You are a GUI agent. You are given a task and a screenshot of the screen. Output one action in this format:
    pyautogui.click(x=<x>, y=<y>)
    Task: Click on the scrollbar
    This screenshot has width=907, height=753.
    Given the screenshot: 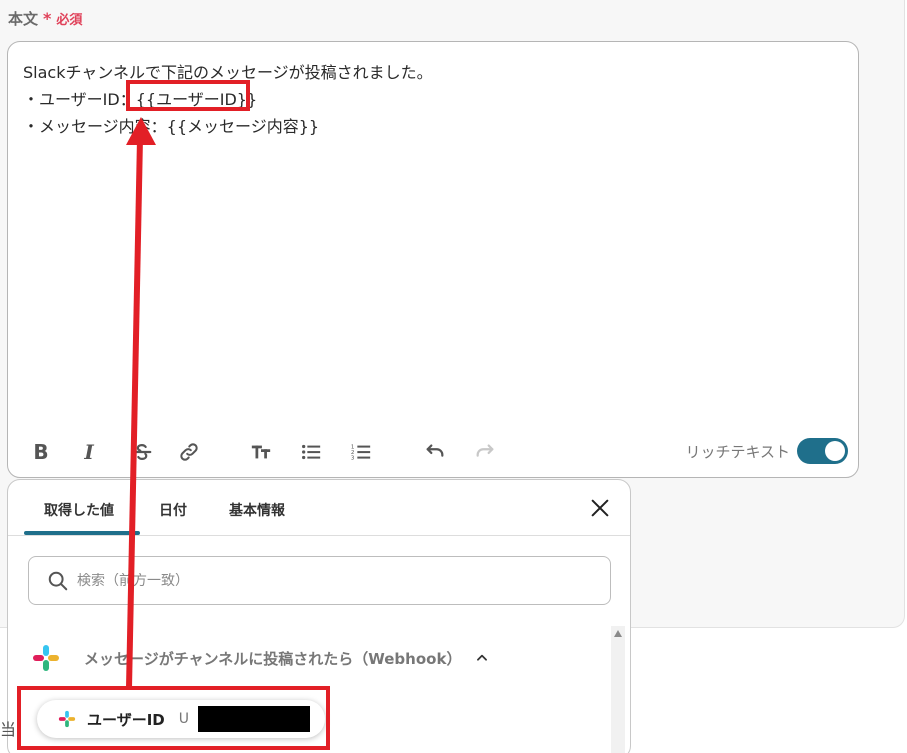 What is the action you would take?
    pyautogui.click(x=618, y=689)
    